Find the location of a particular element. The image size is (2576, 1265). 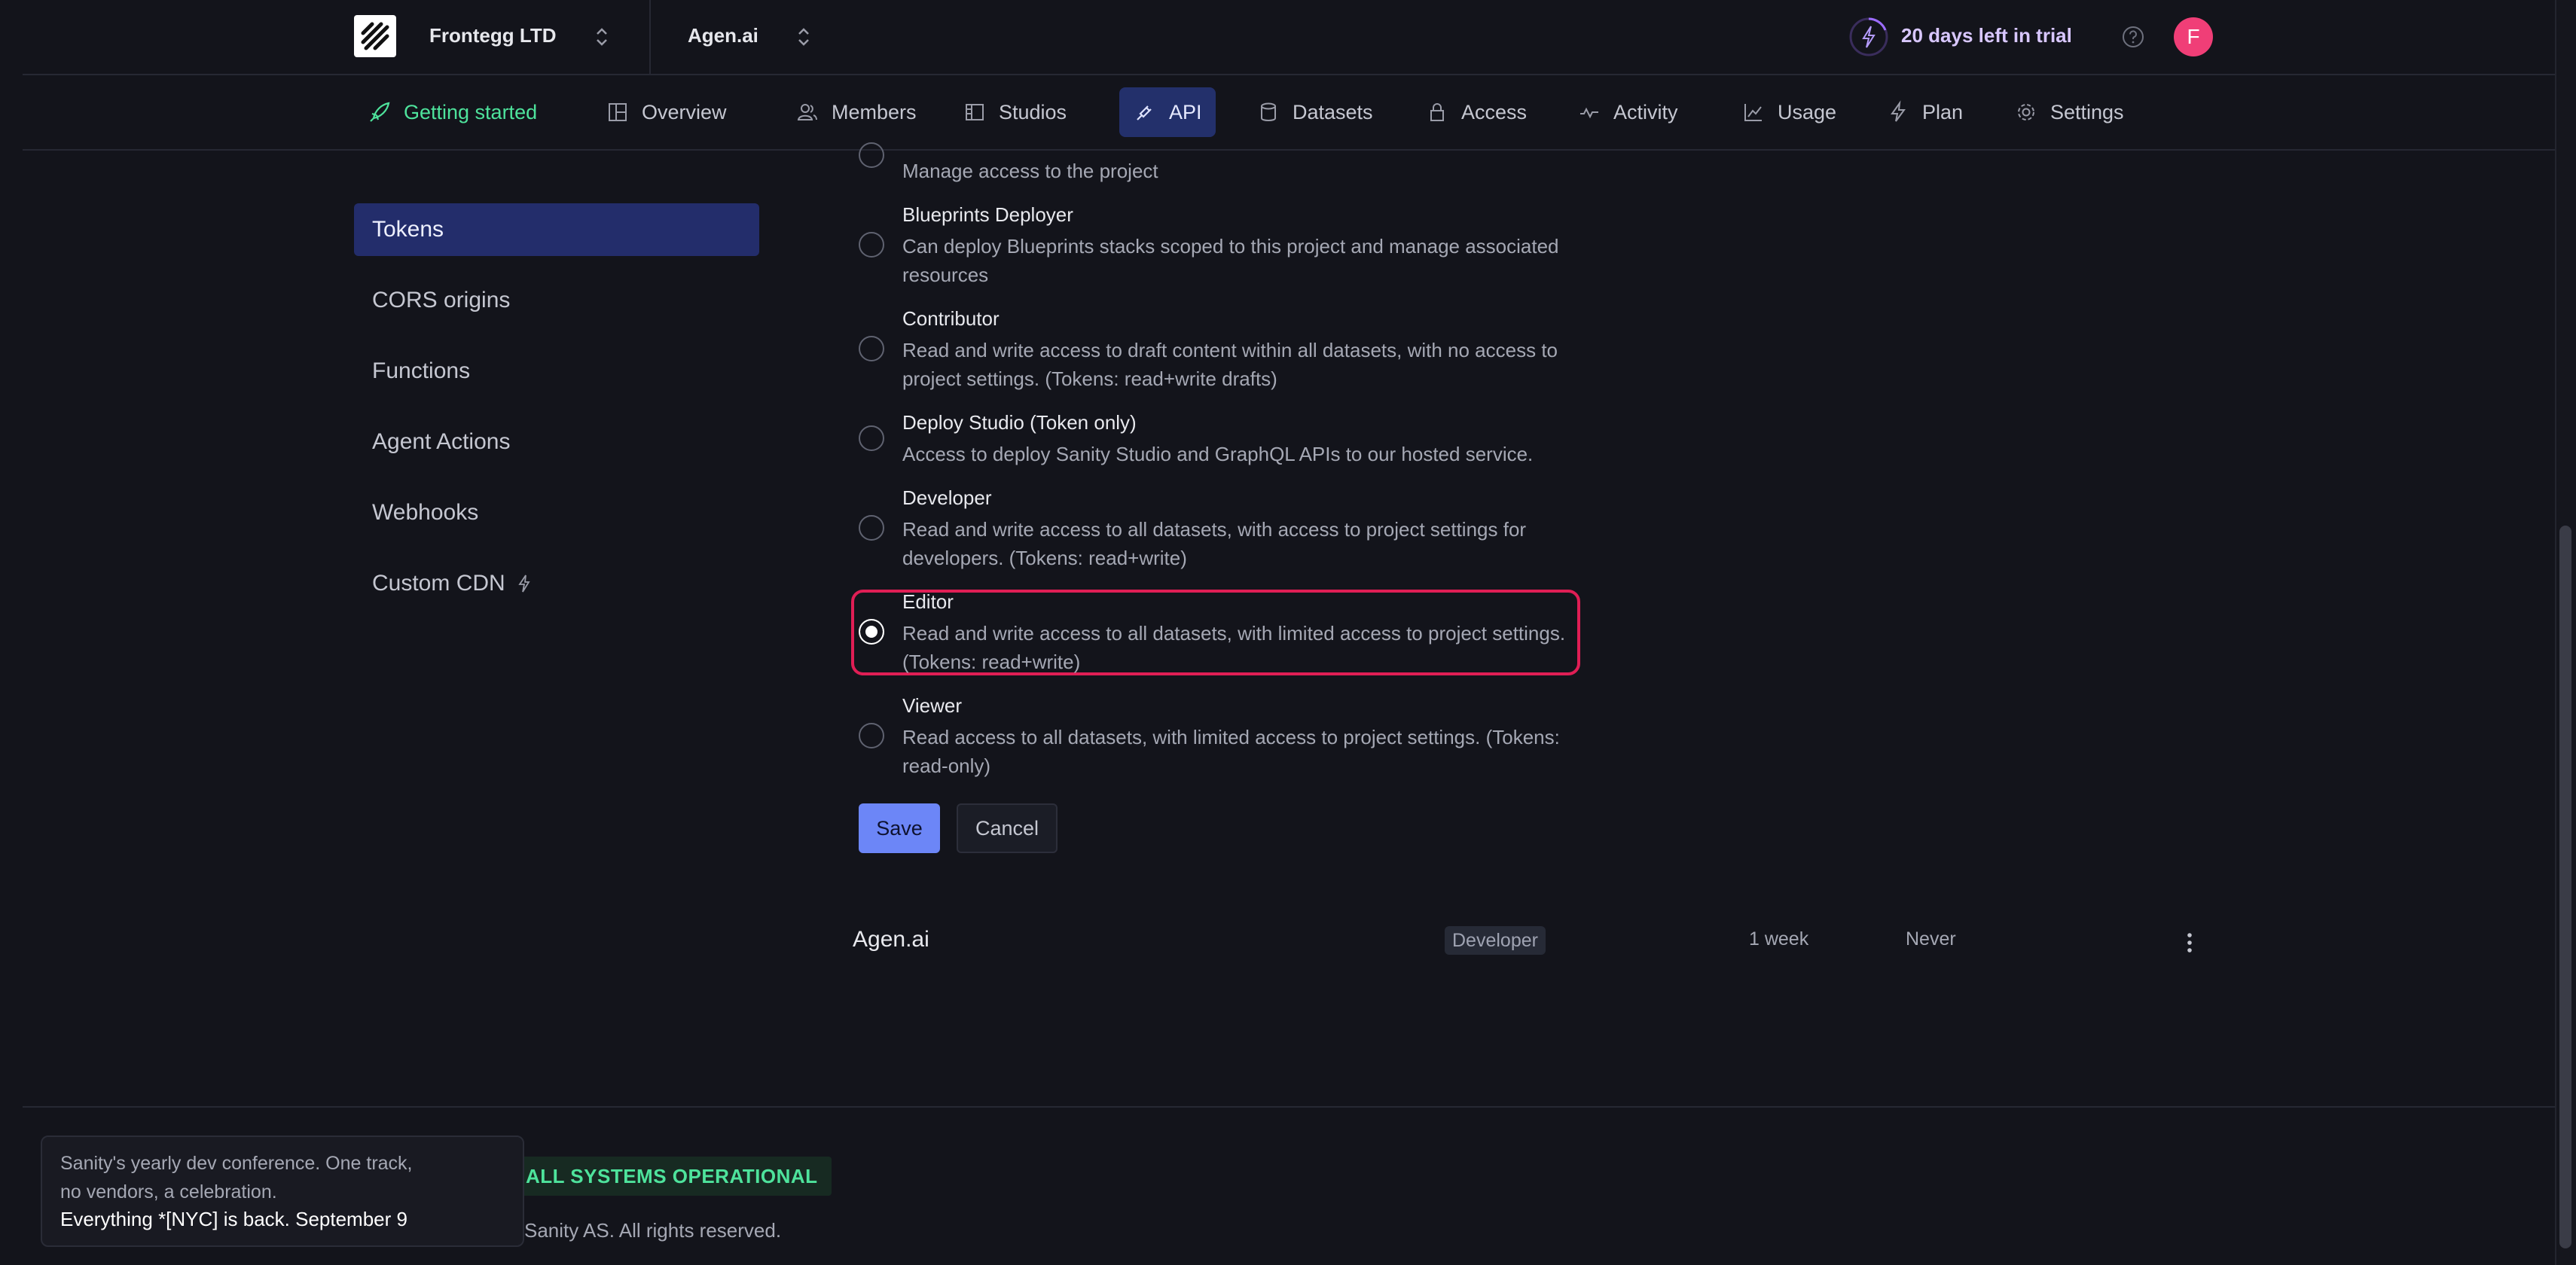

tab-usage: Usage is located at coordinates (1789, 112).